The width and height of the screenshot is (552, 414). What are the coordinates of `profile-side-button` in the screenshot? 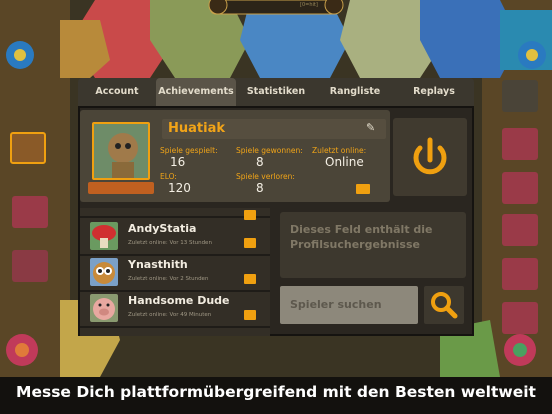 It's located at (28, 148).